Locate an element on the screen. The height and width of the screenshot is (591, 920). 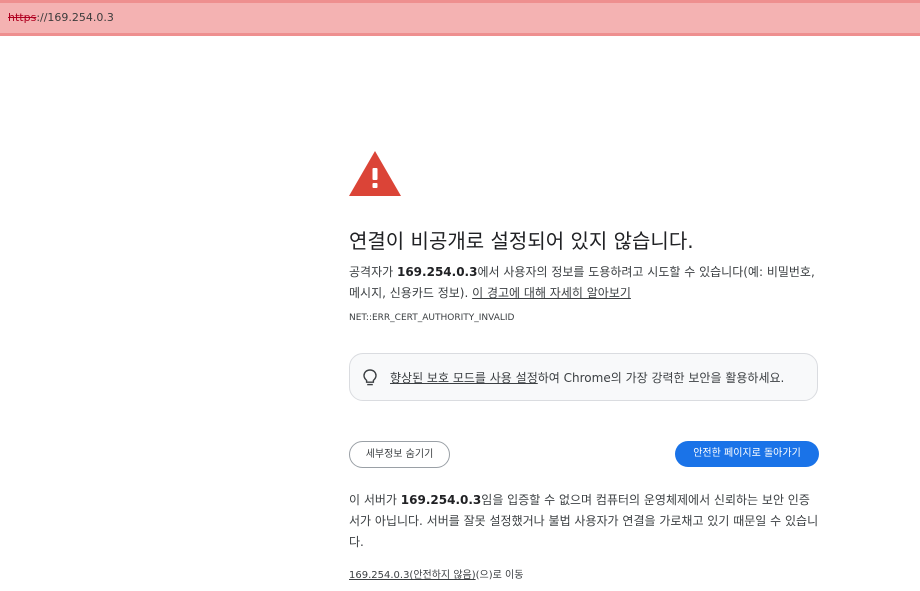
url-text: https://169.254.0.3 is located at coordinates (61, 17).